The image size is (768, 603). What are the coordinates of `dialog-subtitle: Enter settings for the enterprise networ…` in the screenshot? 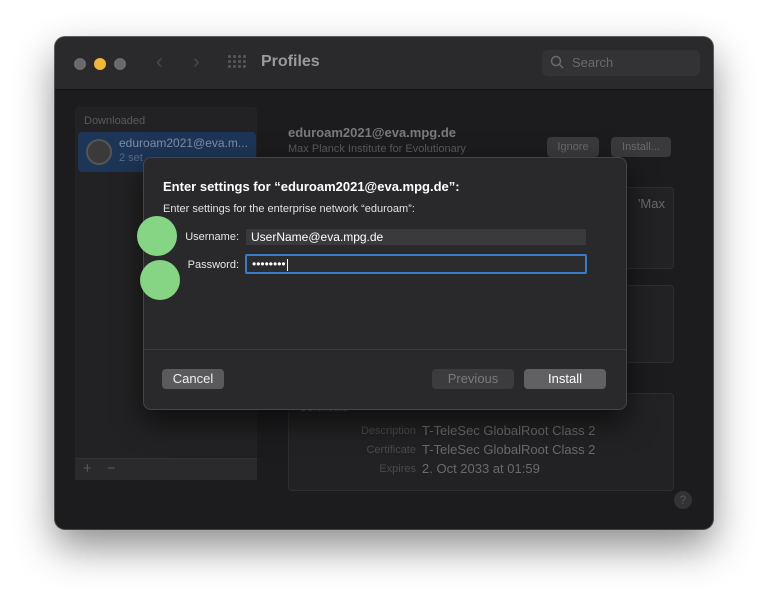 It's located at (289, 209).